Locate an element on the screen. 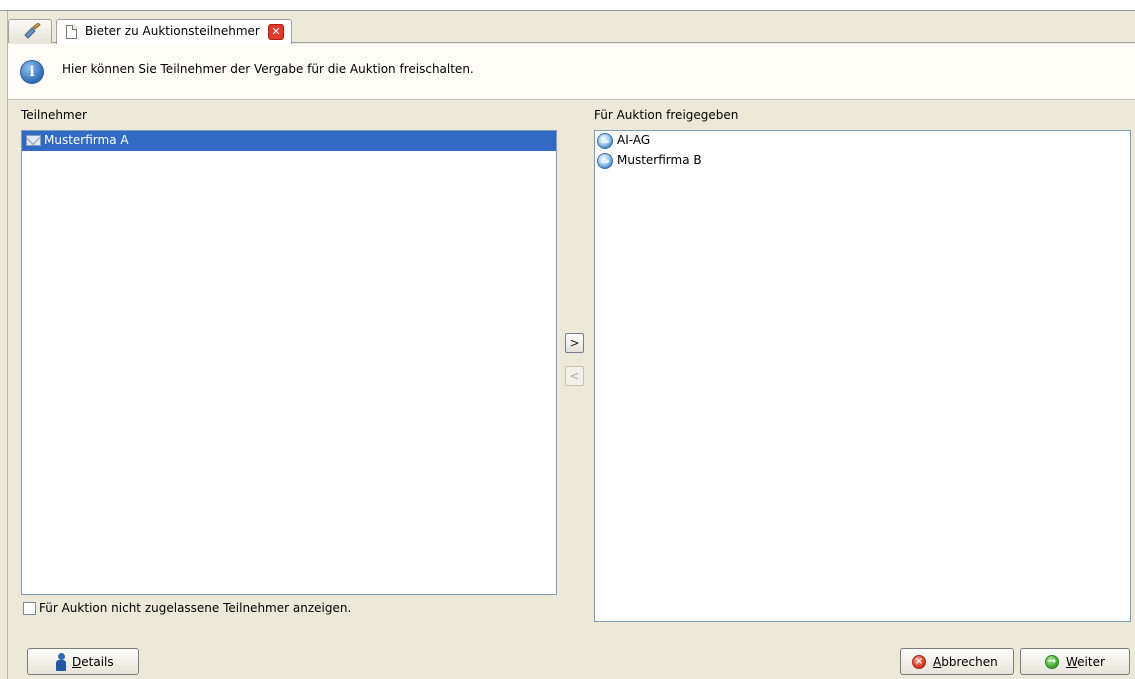 This screenshot has width=1135, height=679. add-to-auction-button: > is located at coordinates (574, 343).